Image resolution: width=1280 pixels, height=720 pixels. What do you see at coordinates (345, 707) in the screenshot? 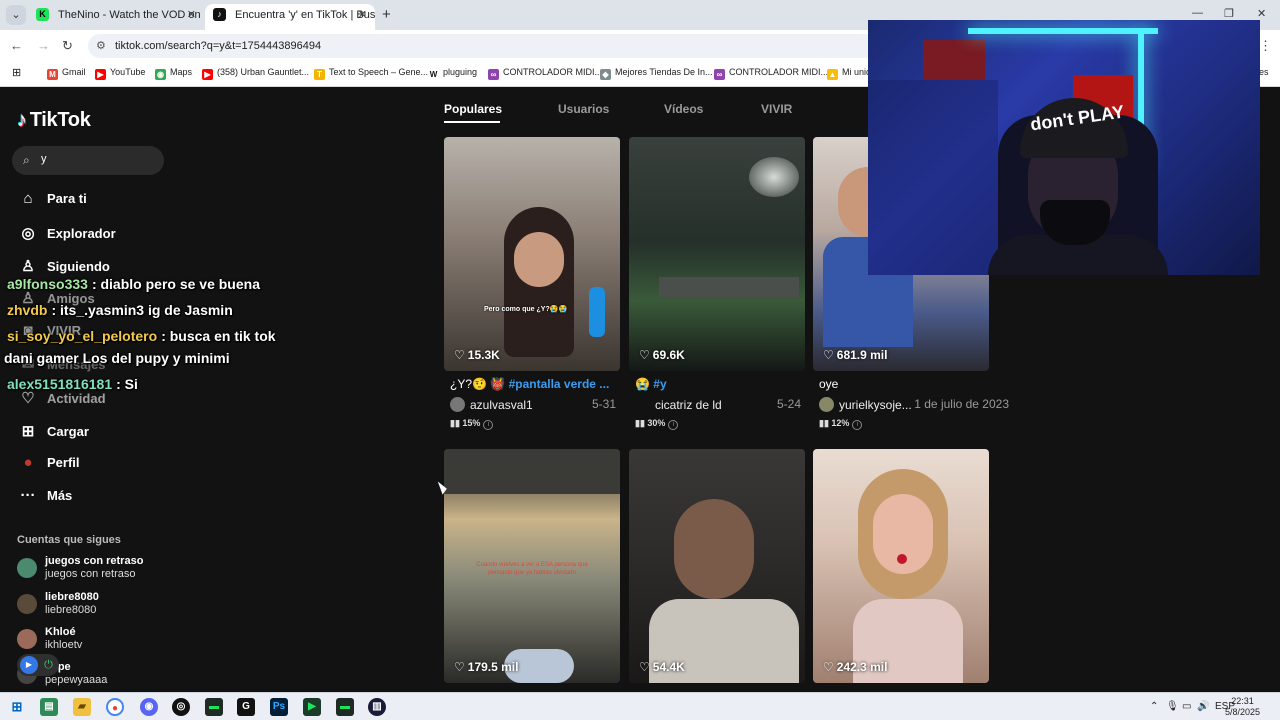
I see `kick-app-icon-2: ▬` at bounding box center [345, 707].